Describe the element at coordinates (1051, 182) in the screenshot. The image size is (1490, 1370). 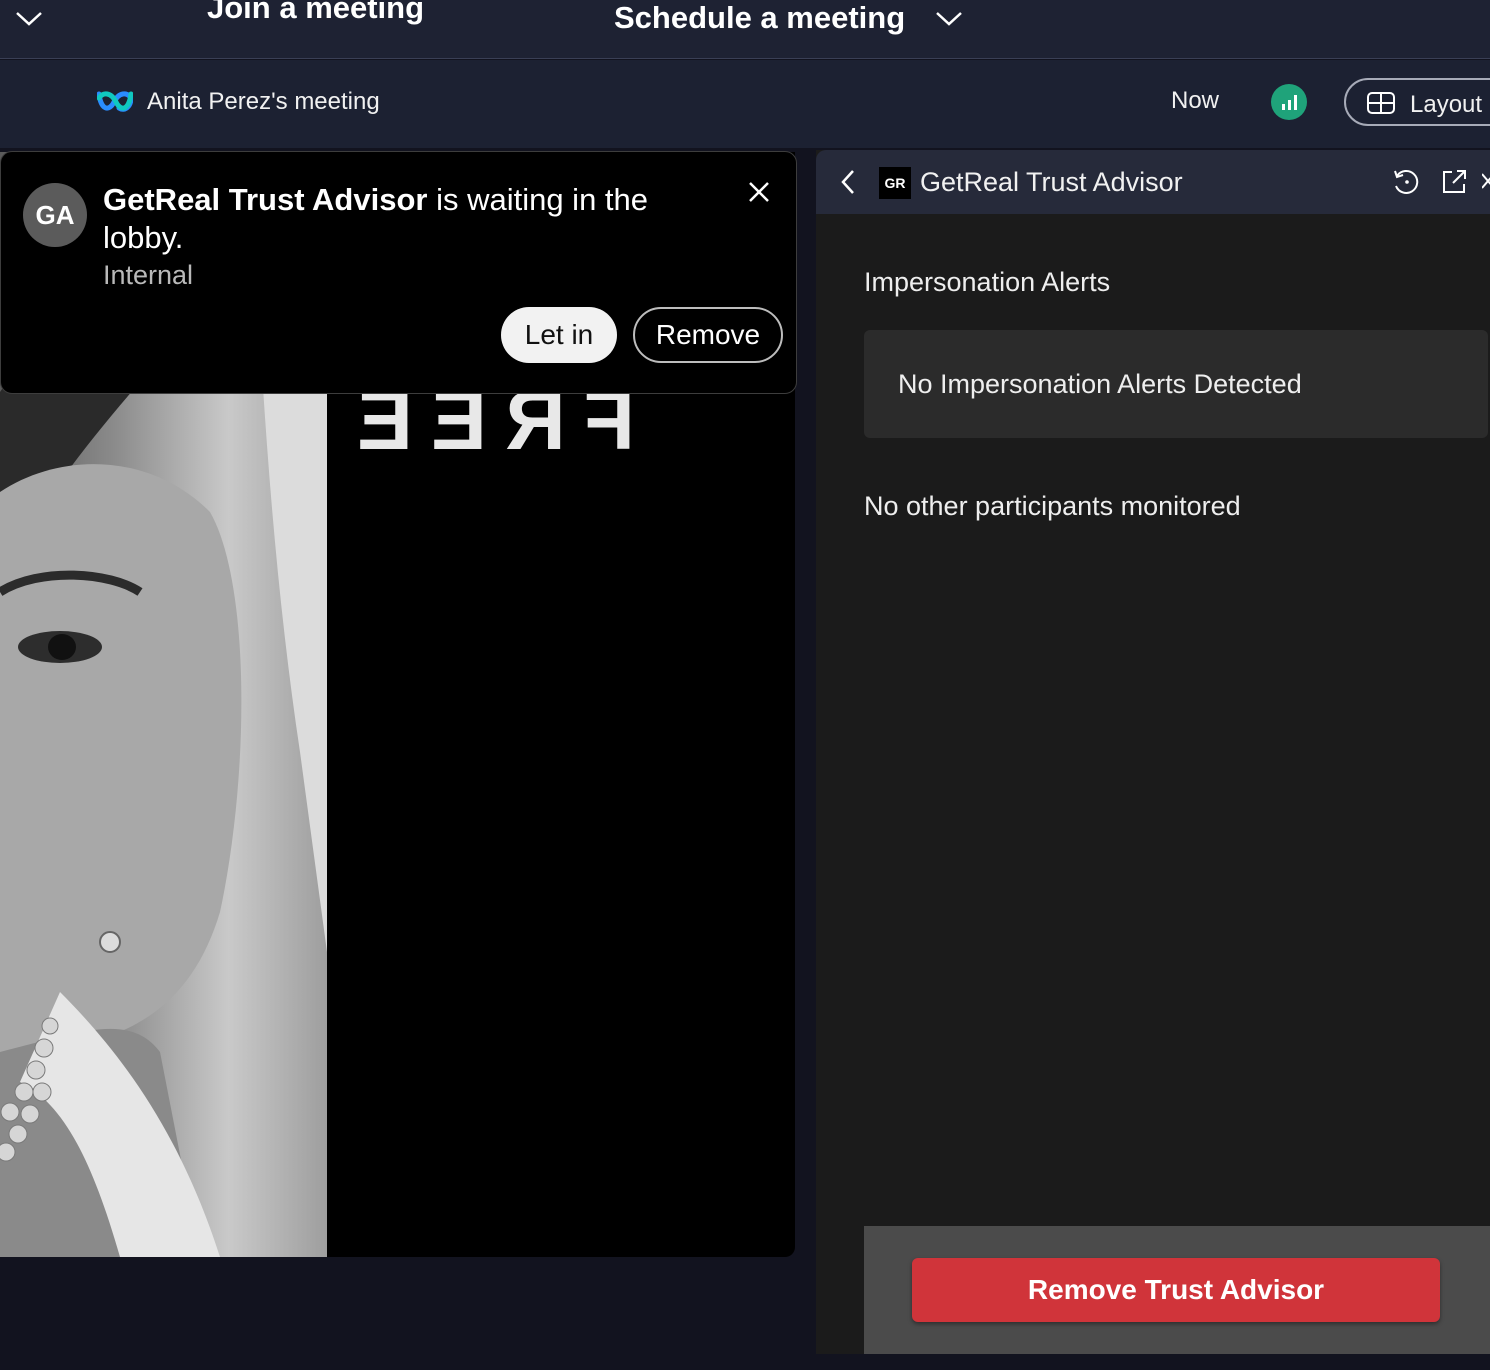
I see `panel-title: GetReal Trust Advisor` at that location.